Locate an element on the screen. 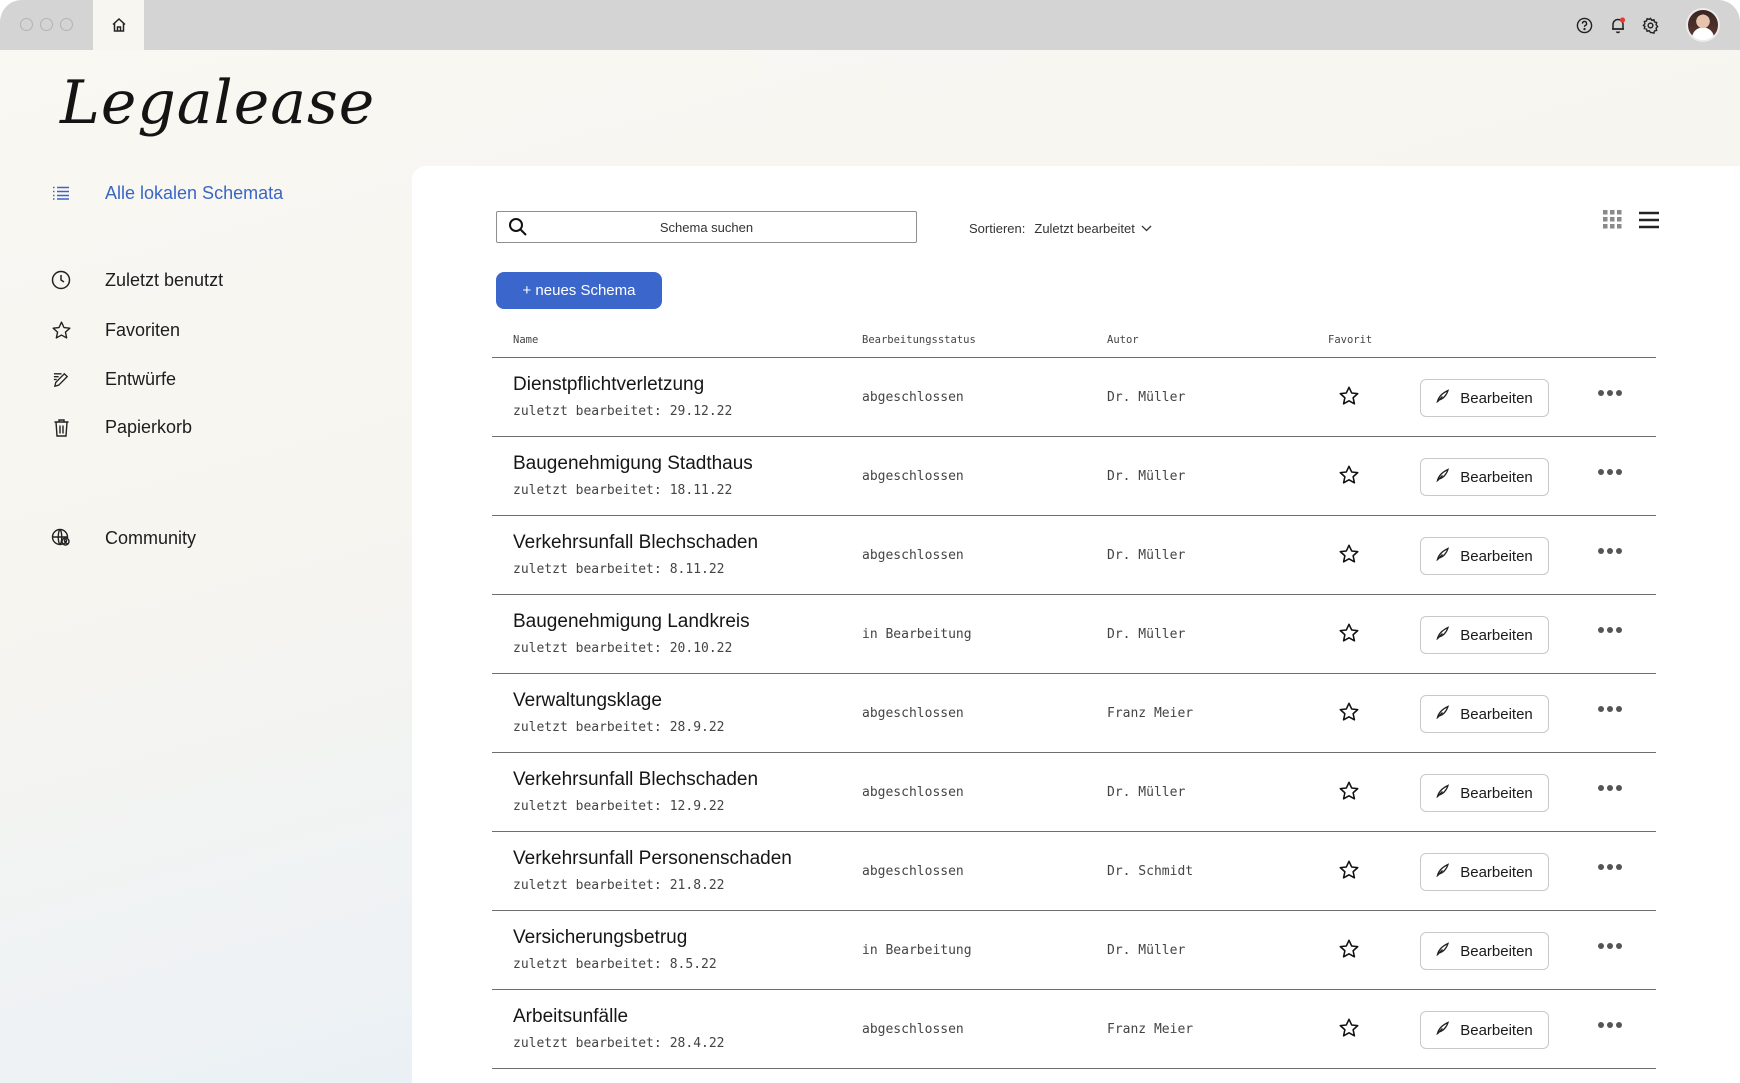 The width and height of the screenshot is (1740, 1083). header-name: Name is located at coordinates (525, 340).